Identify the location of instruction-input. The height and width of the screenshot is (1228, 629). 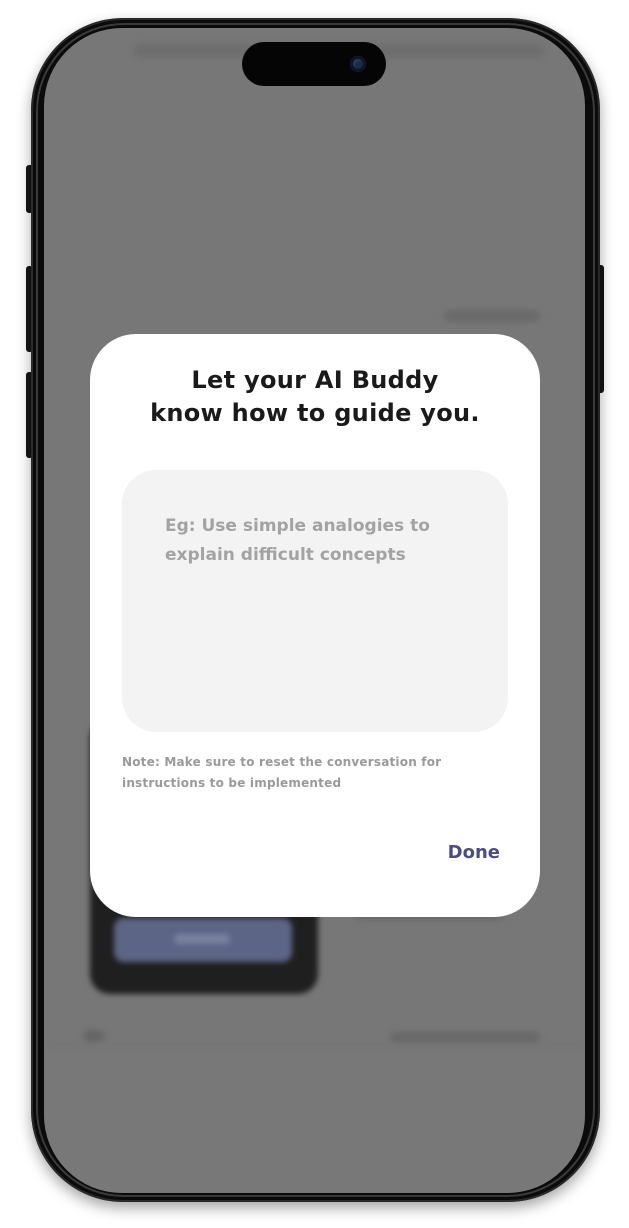
(325, 612).